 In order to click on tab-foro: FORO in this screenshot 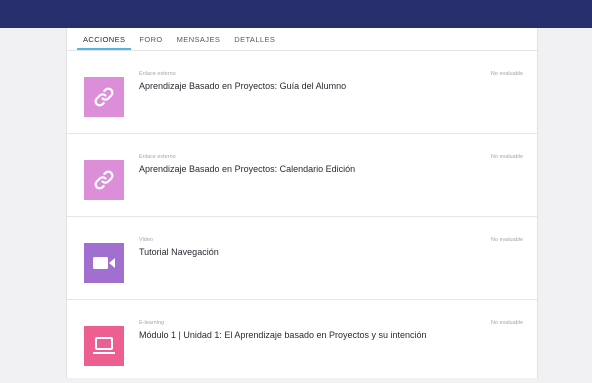, I will do `click(150, 42)`.